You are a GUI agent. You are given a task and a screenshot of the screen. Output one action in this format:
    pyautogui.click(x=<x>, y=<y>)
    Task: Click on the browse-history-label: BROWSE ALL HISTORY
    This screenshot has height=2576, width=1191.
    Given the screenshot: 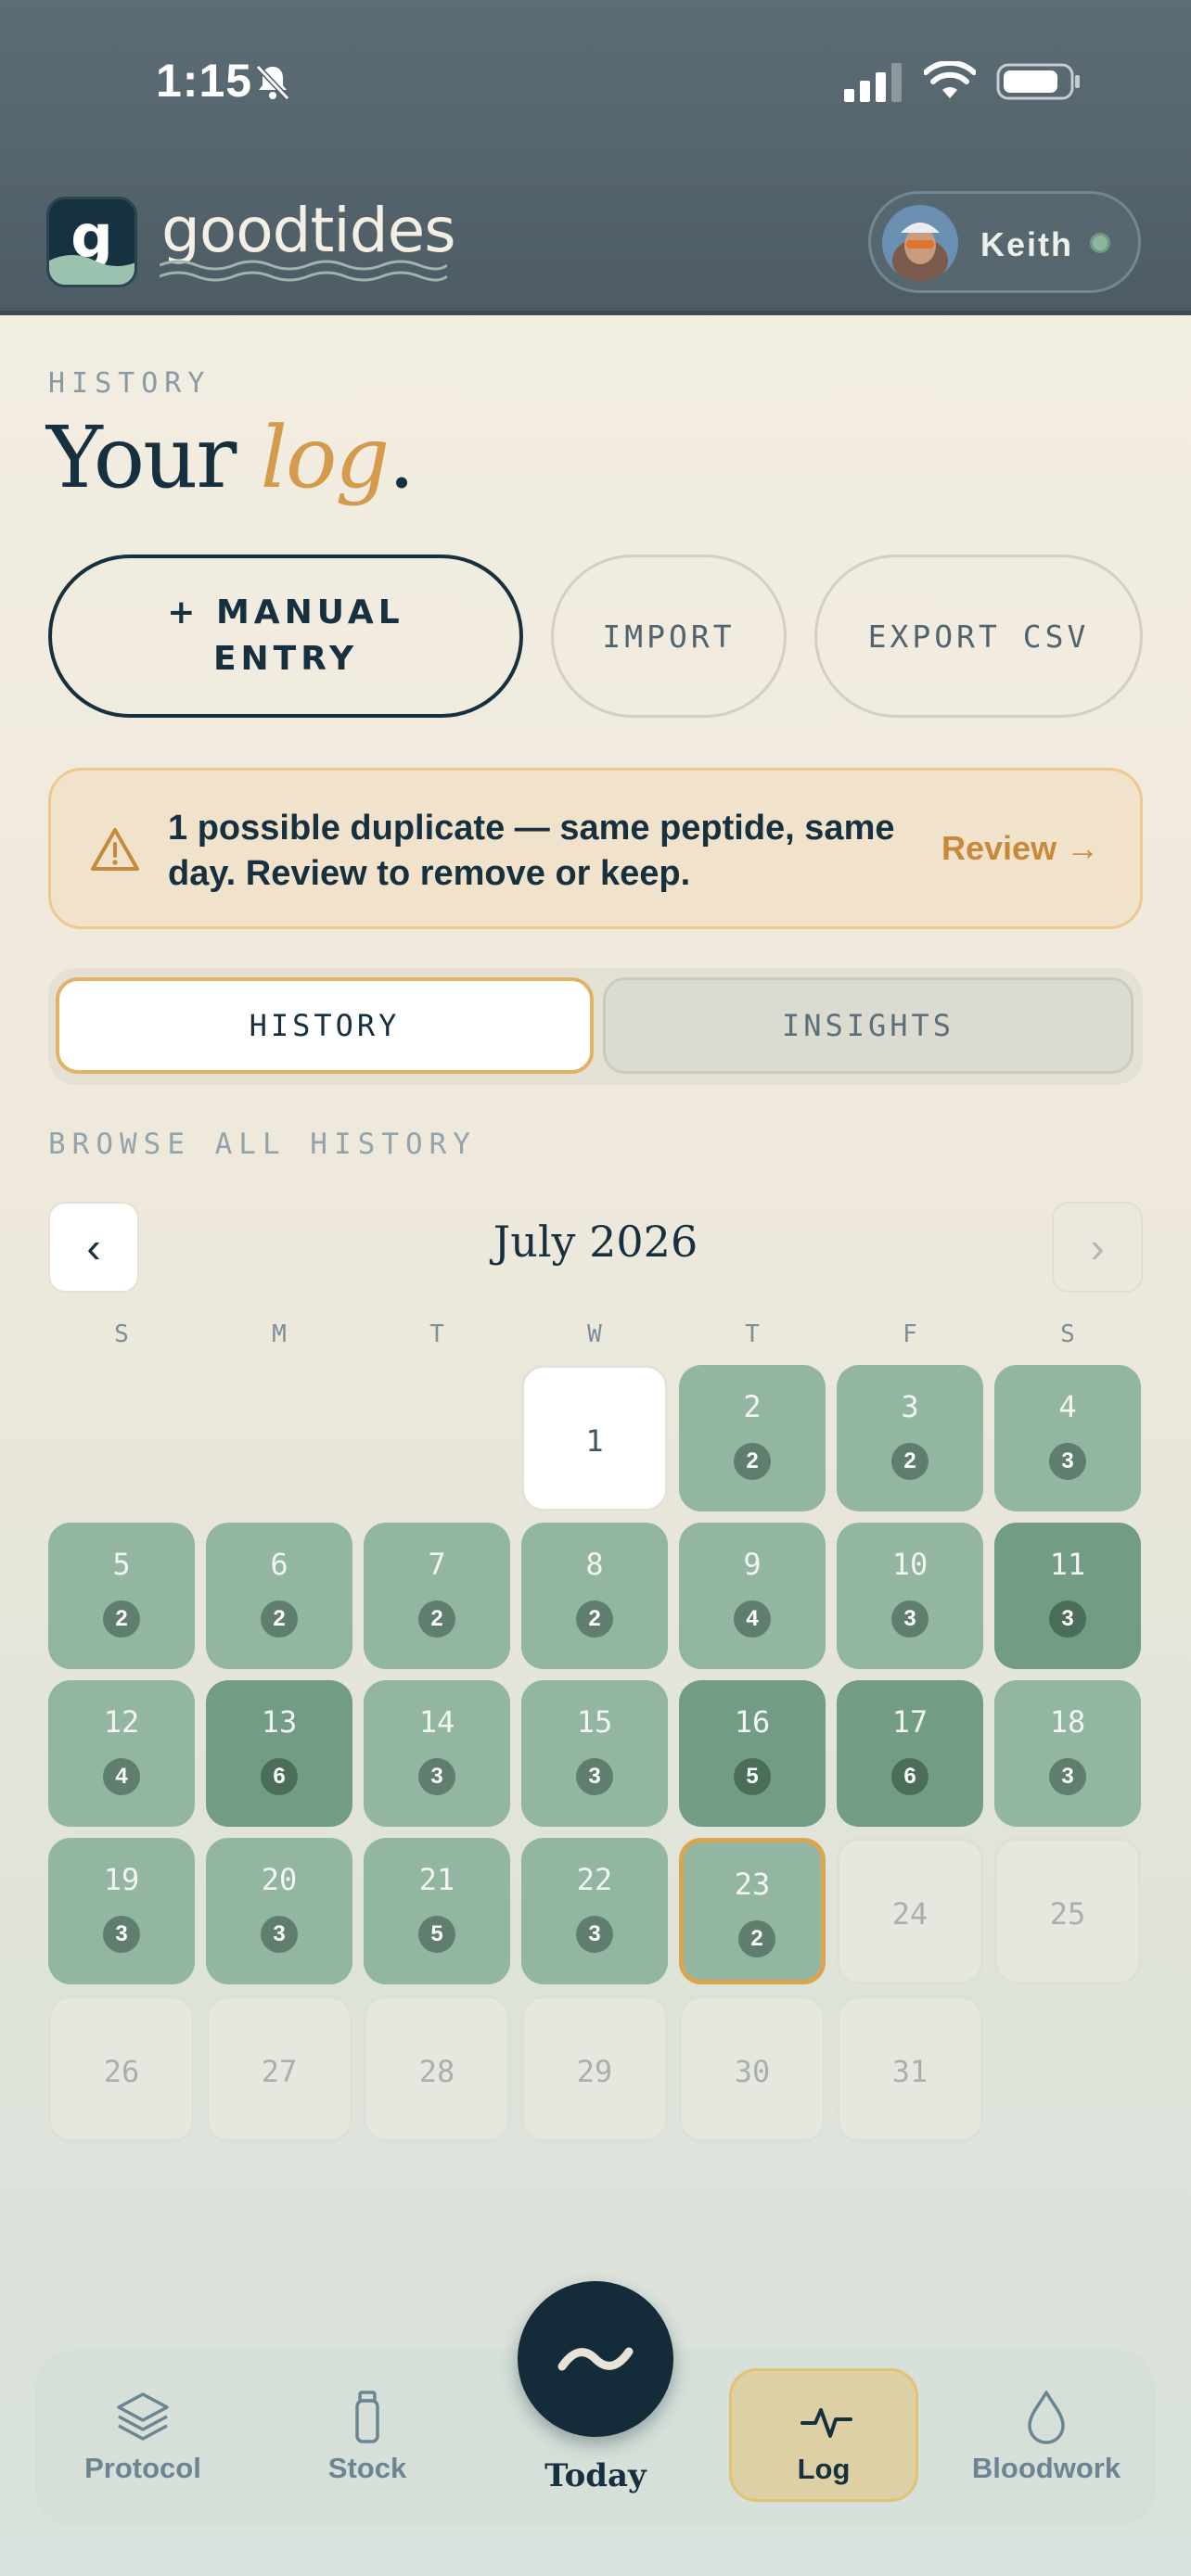 What is the action you would take?
    pyautogui.click(x=262, y=1144)
    